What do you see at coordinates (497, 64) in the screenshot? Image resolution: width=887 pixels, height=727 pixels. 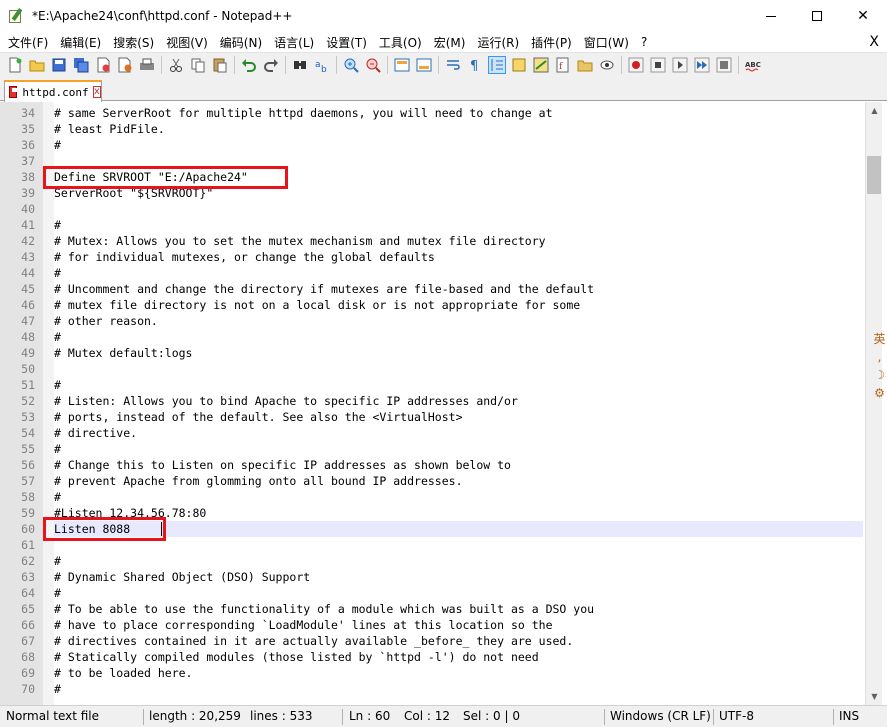 I see `indent-guide-icon` at bounding box center [497, 64].